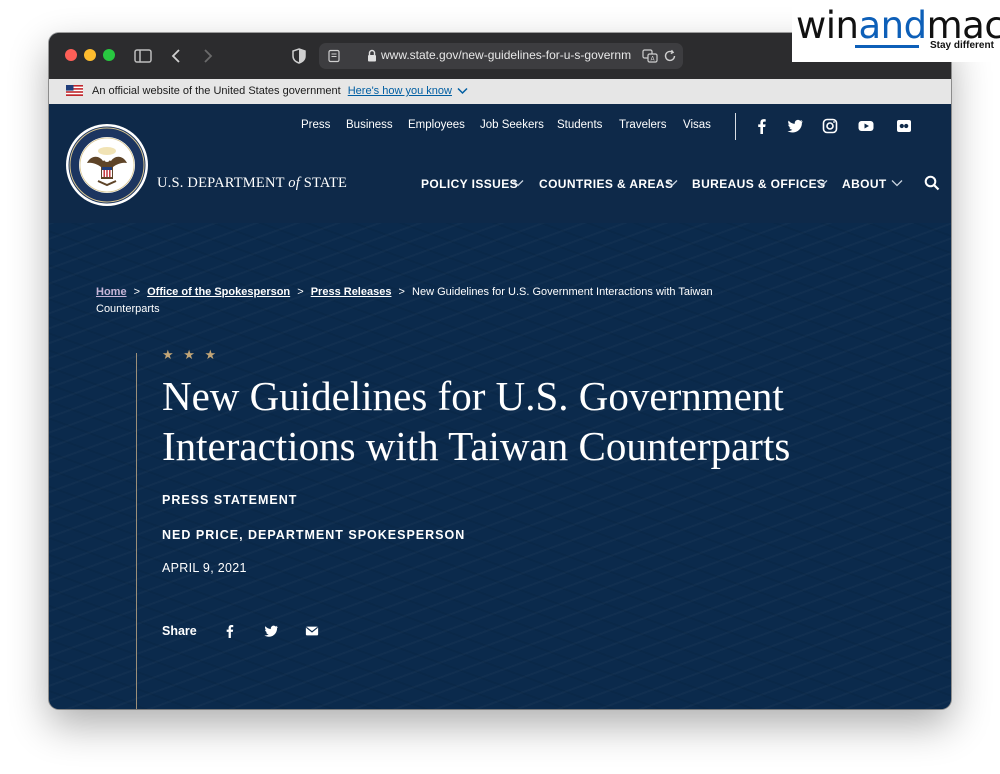 This screenshot has height=774, width=1000. Describe the element at coordinates (136, 531) in the screenshot. I see `accent-rule` at that location.